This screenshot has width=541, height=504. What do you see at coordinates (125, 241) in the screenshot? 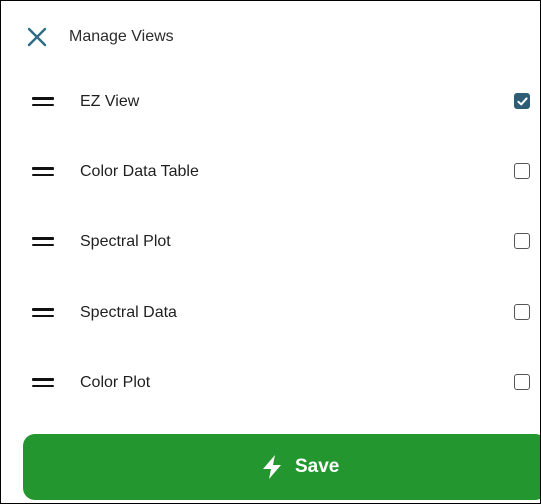
I see `view-label: Spectral Plot` at bounding box center [125, 241].